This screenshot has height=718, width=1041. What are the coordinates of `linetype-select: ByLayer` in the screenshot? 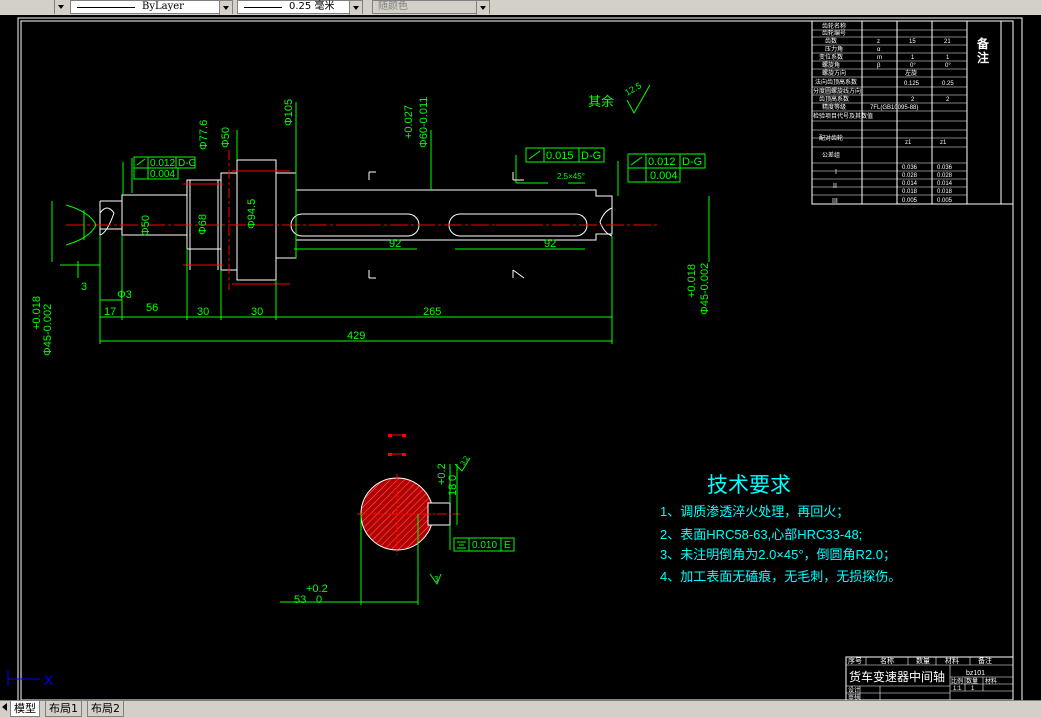 It's located at (151, 7).